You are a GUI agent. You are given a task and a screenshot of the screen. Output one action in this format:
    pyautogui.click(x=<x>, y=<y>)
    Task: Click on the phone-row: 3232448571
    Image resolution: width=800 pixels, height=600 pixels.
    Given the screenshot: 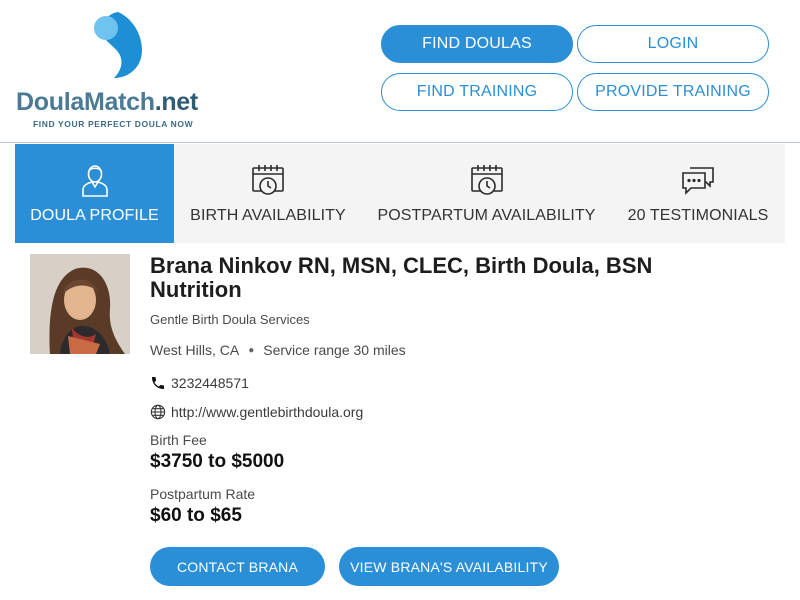 What is the action you would take?
    pyautogui.click(x=199, y=383)
    